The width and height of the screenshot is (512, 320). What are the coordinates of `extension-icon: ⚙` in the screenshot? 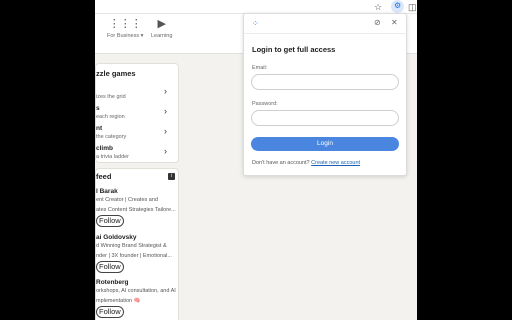 It's located at (398, 5).